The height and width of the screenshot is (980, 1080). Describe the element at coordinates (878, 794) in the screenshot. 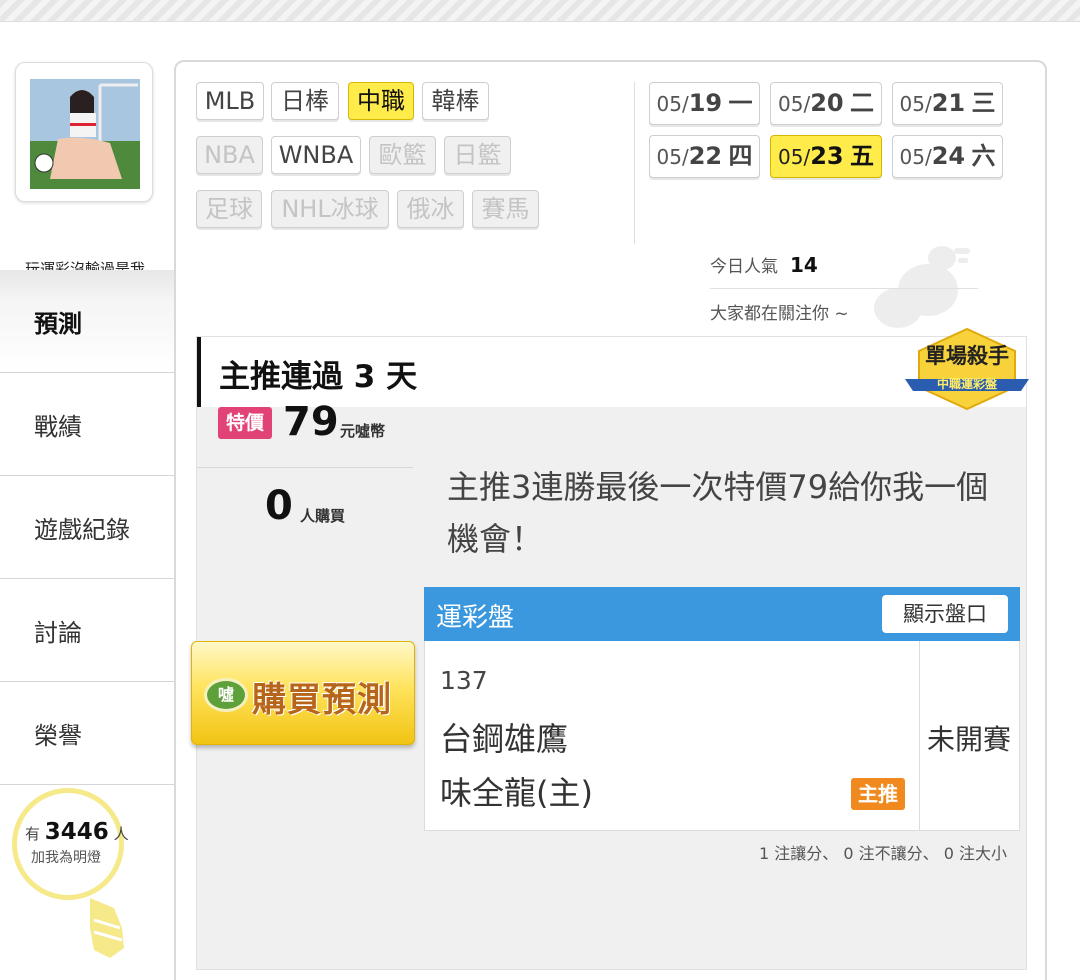

I see `main-pick-badge: 主推` at that location.